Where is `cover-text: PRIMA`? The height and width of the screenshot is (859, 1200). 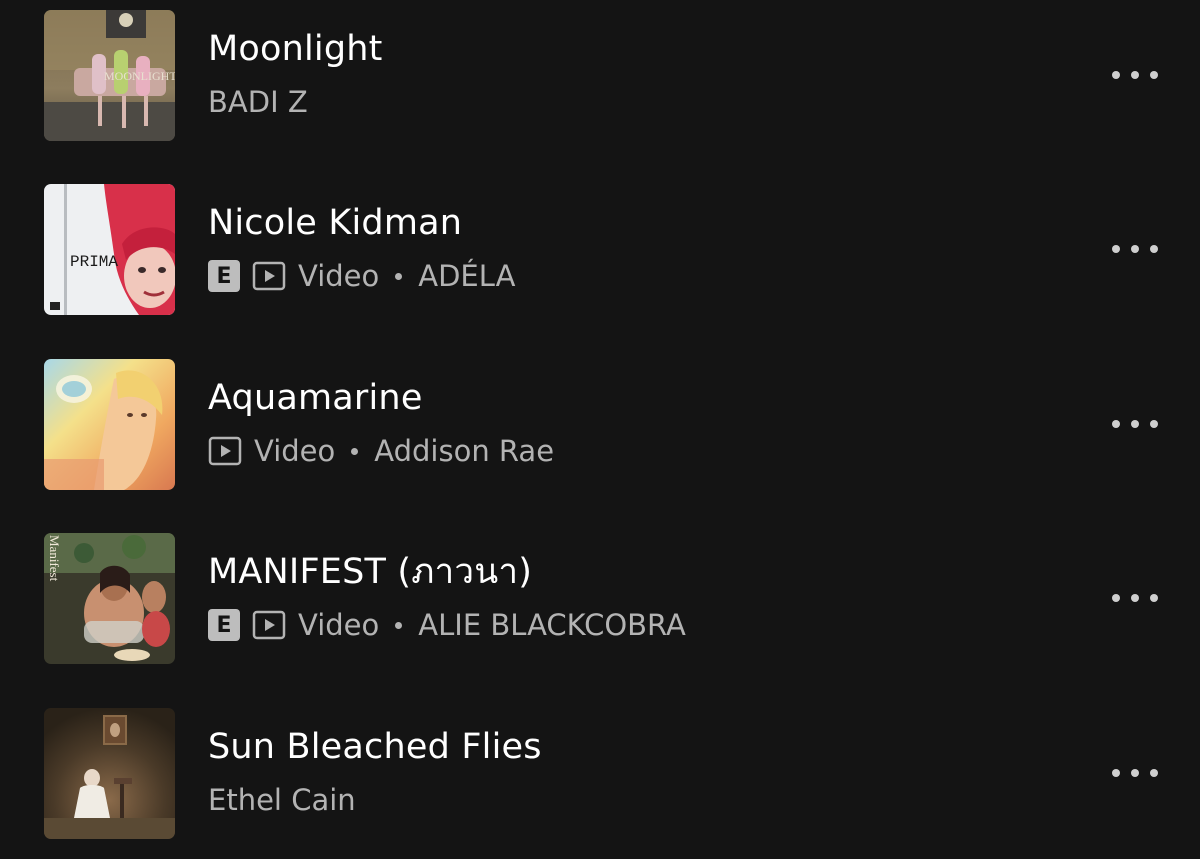 cover-text: PRIMA is located at coordinates (94, 262).